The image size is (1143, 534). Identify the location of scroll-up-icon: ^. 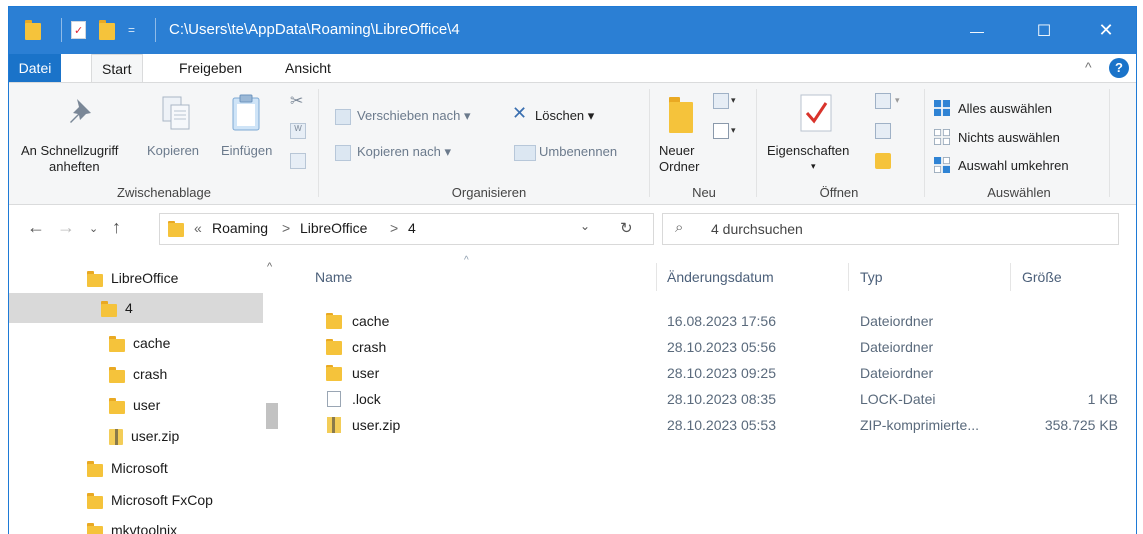
(269, 267).